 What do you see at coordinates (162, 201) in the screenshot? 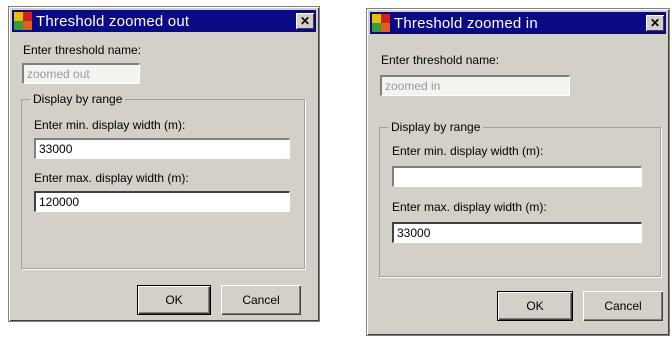
I see `max-width-field: 120000` at bounding box center [162, 201].